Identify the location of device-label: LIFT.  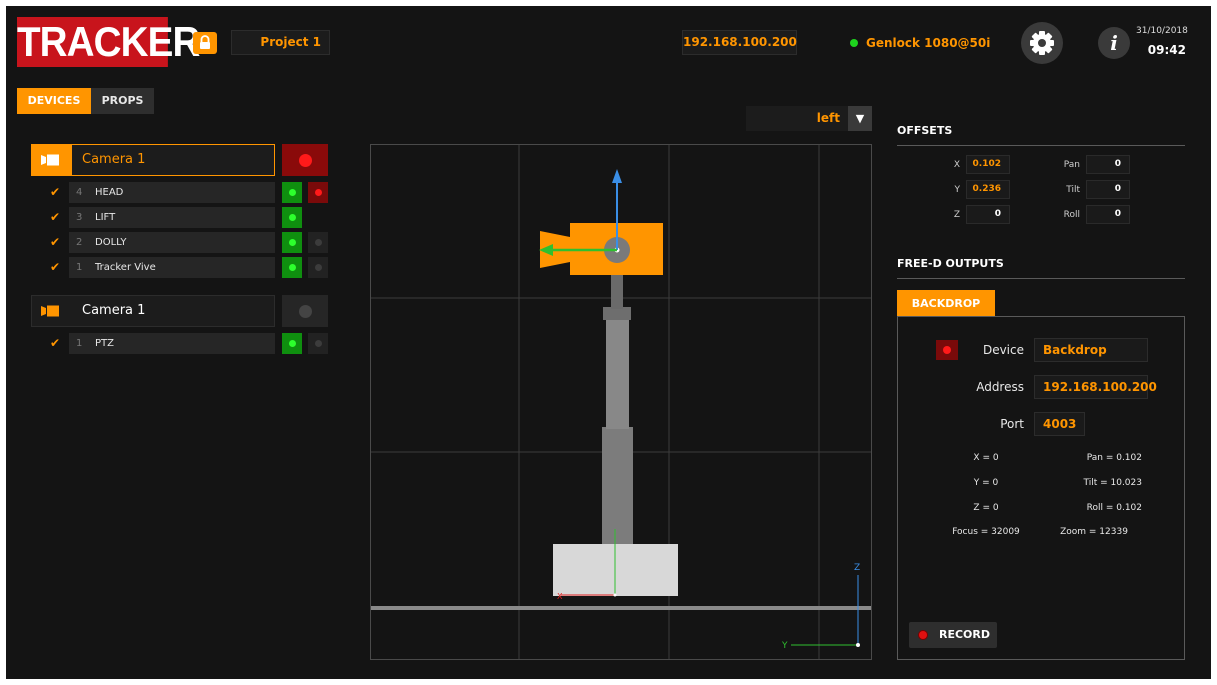
(105, 217).